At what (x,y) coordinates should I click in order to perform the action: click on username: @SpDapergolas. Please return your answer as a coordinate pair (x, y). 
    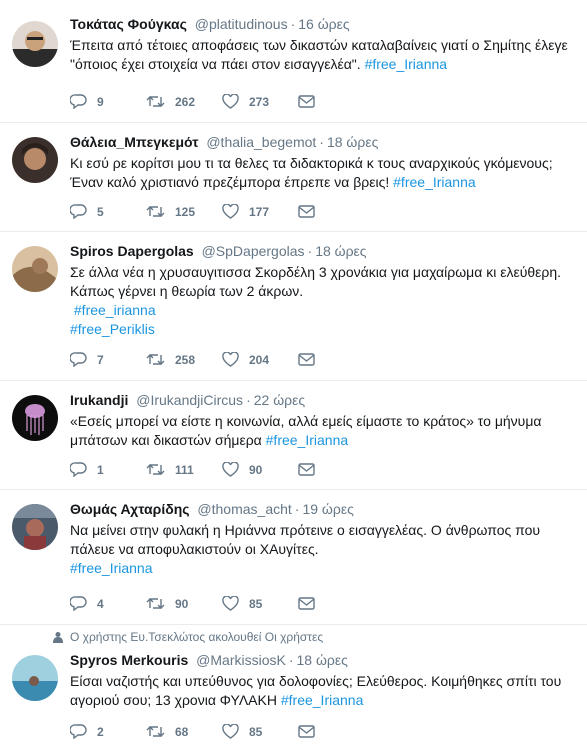
    Looking at the image, I should click on (253, 251).